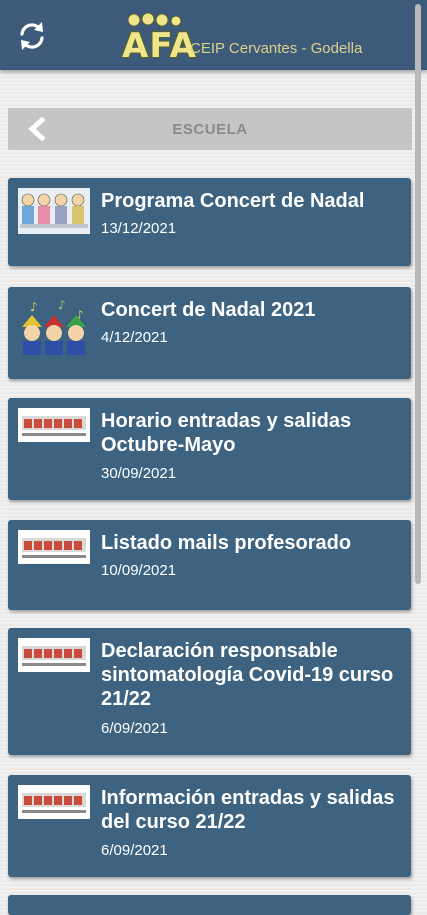 Image resolution: width=427 pixels, height=915 pixels. I want to click on post-date: 13/12/2021, so click(139, 228).